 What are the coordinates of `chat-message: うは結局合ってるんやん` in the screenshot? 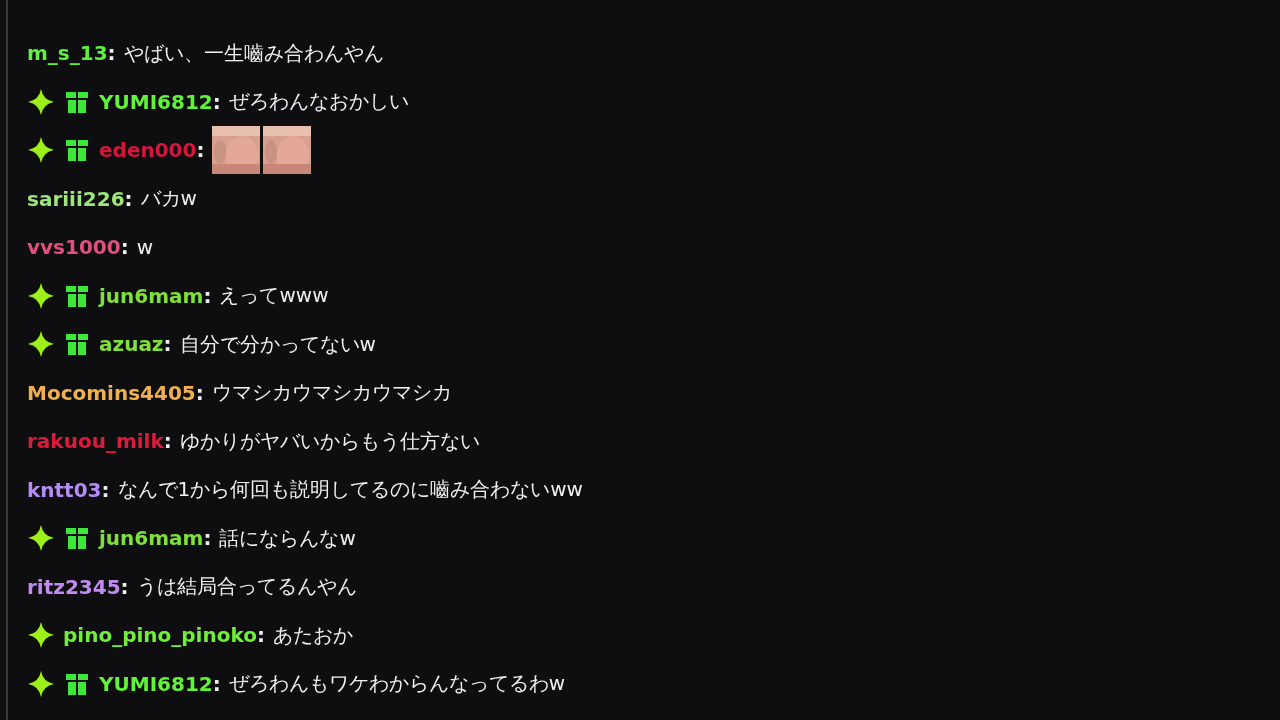 It's located at (246, 587).